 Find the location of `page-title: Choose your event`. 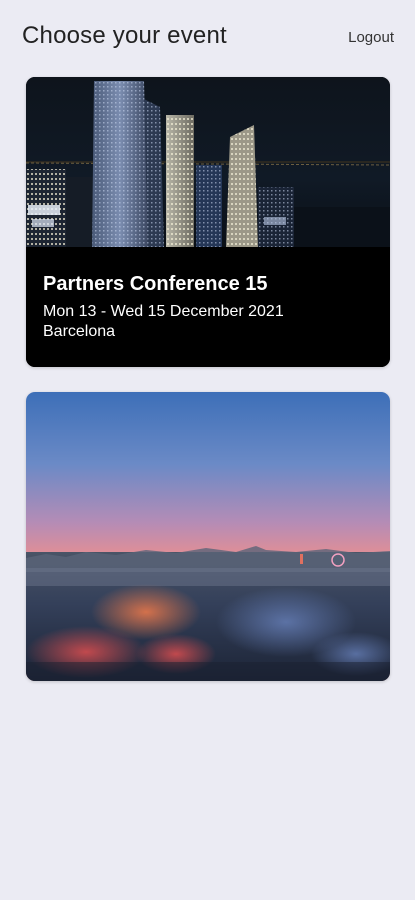

page-title: Choose your event is located at coordinates (124, 35).